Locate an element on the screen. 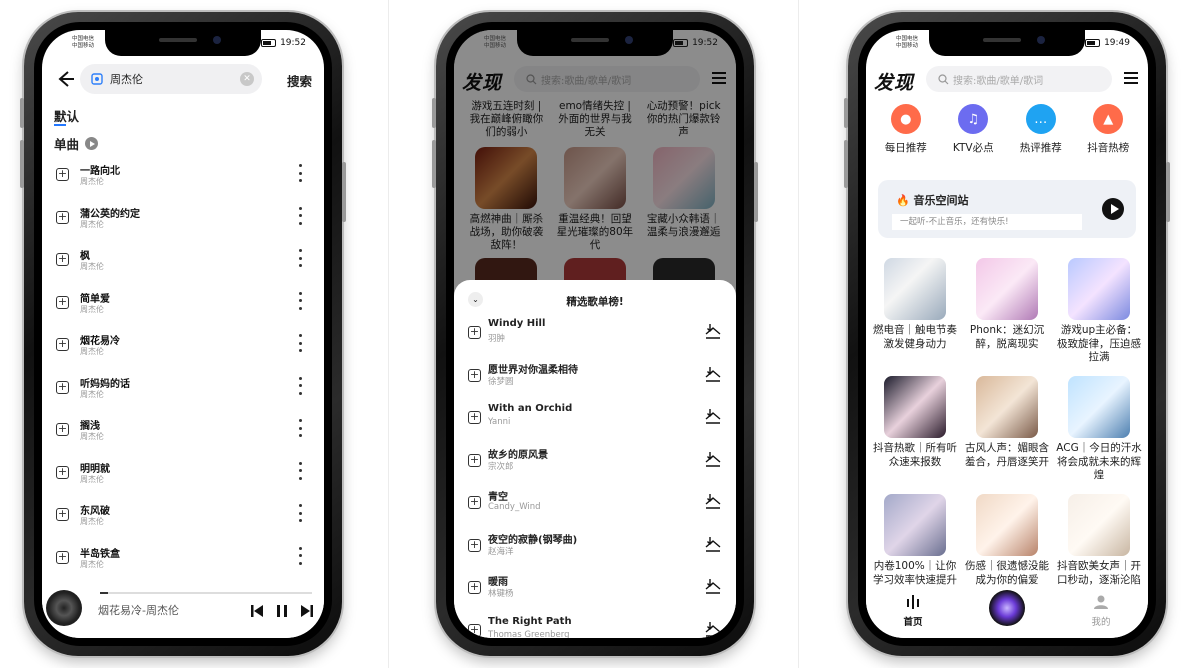 The width and height of the screenshot is (1191, 668). playlist-card: 游戏up主必备：极致旋律，压迫感拉满 is located at coordinates (1099, 315).